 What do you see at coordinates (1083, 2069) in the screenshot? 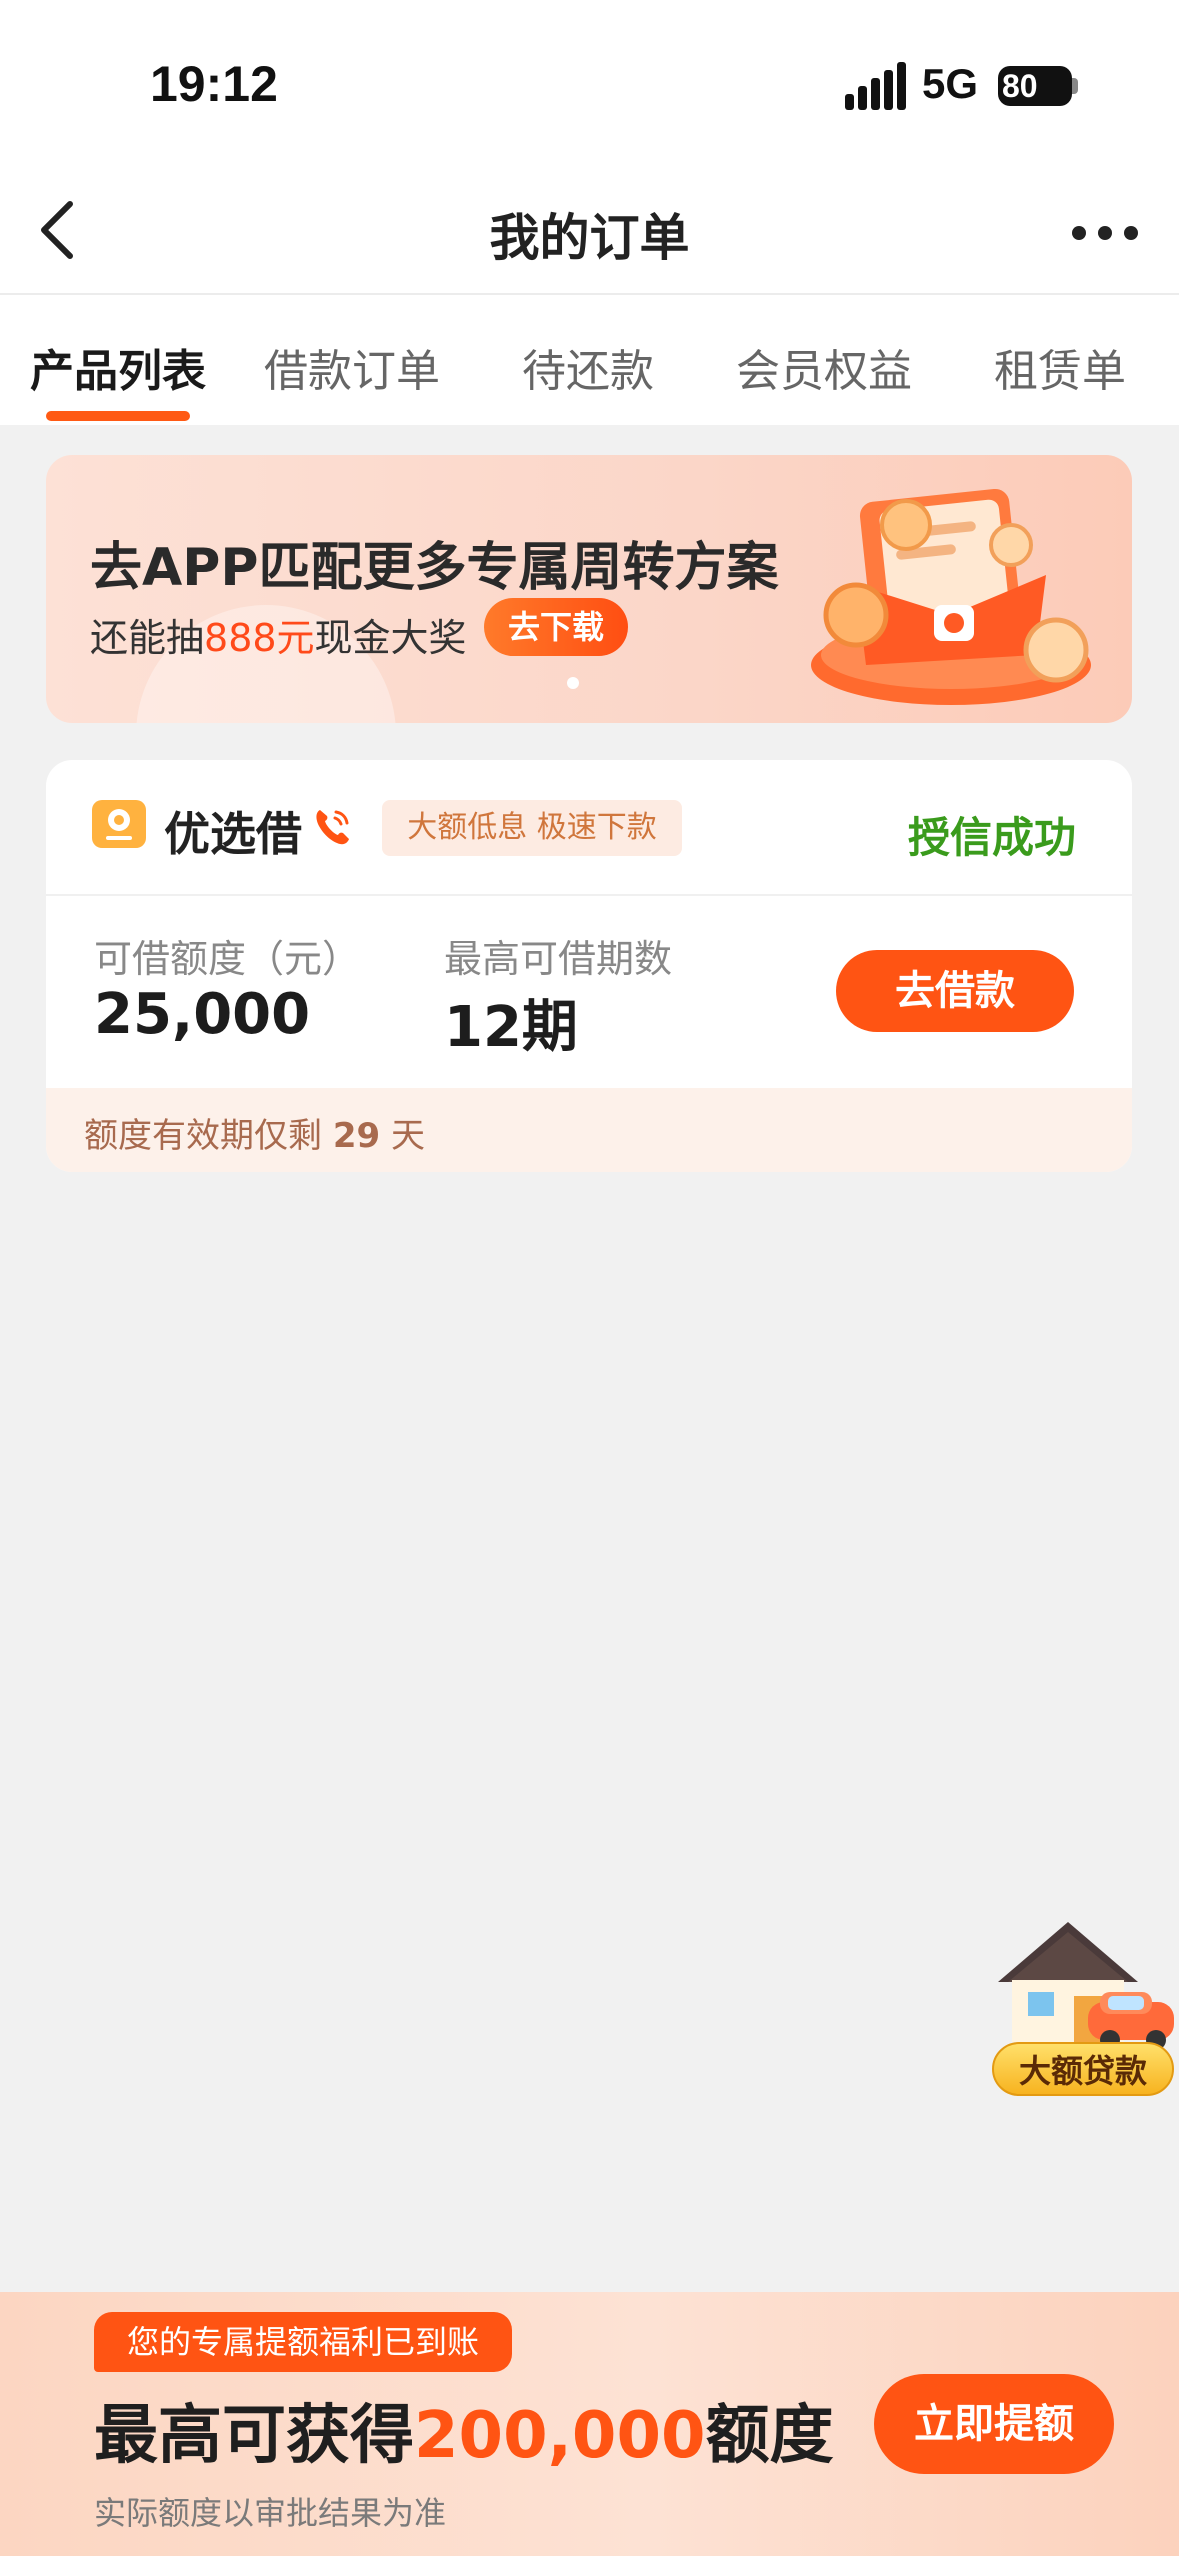
I see `big-loan-label: 大额贷款` at bounding box center [1083, 2069].